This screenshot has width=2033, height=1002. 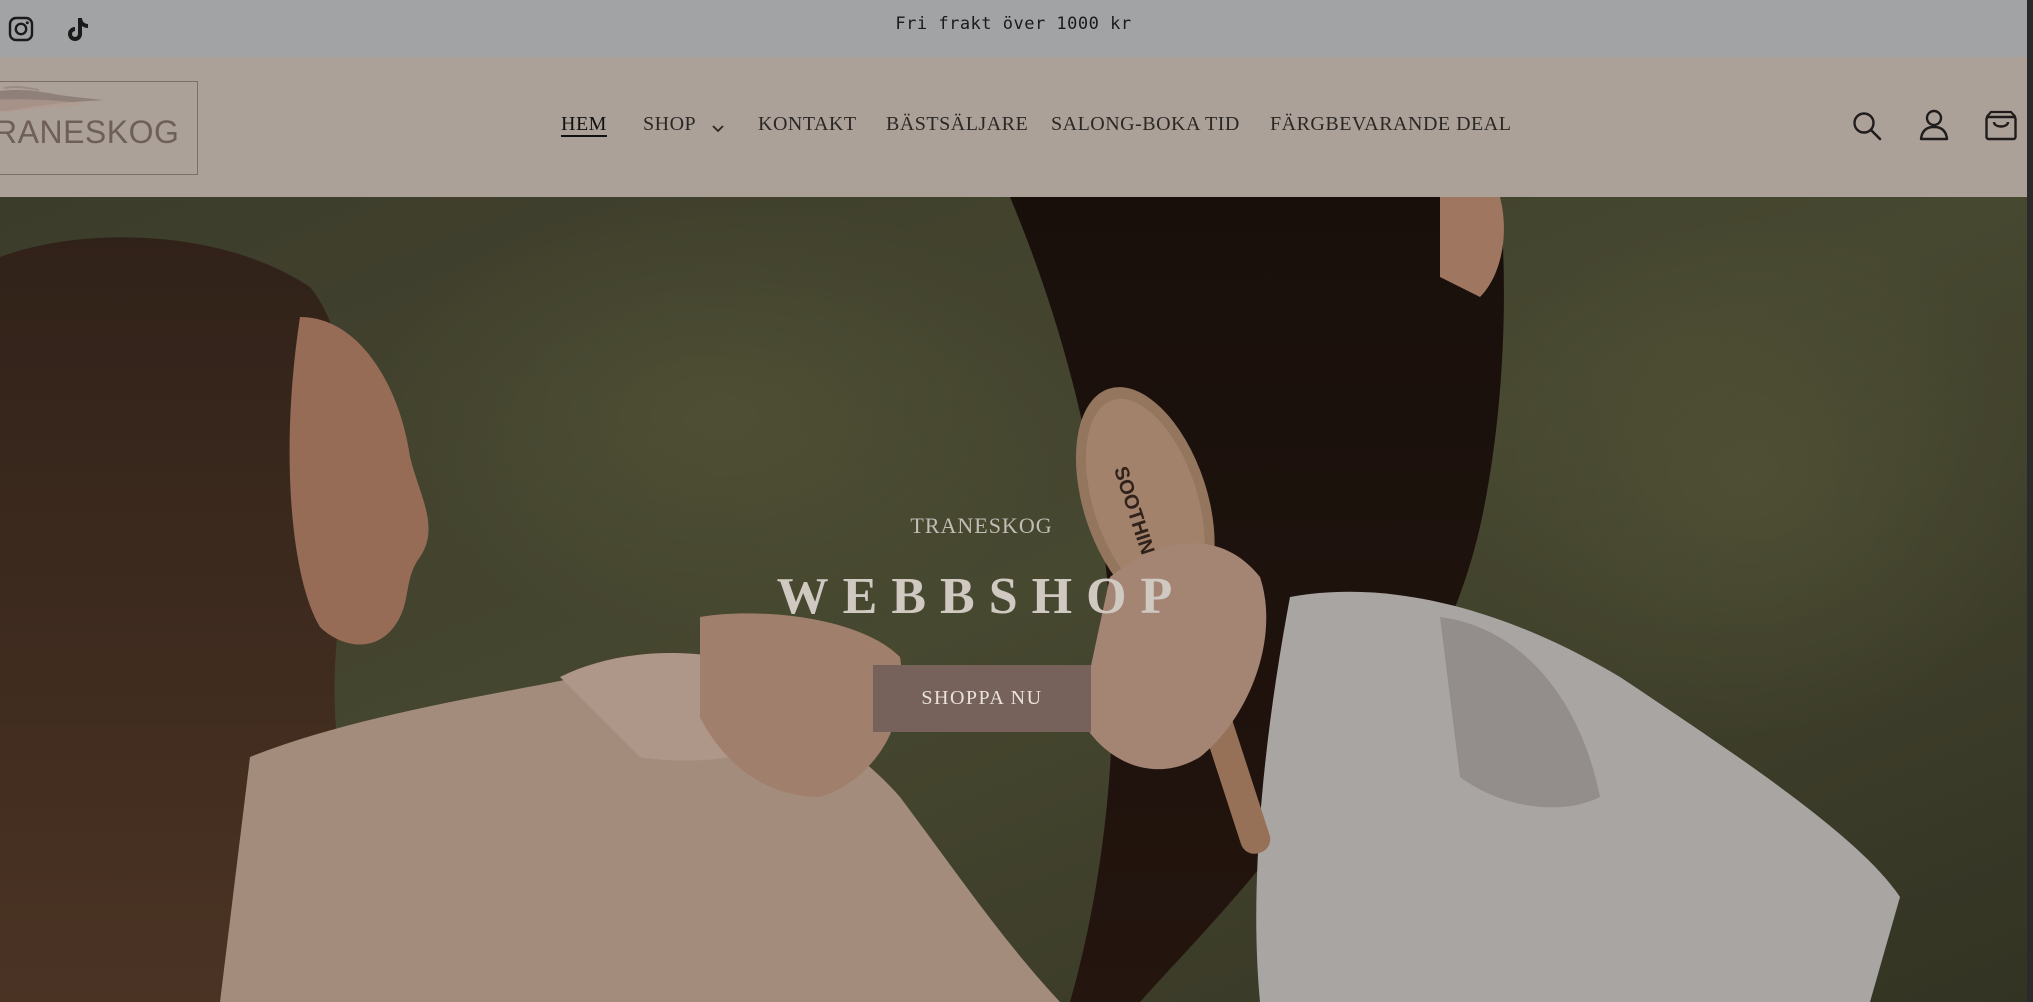 What do you see at coordinates (1145, 124) in the screenshot?
I see `nav-item-salong-boka-tid: SALONG-BOKA TID` at bounding box center [1145, 124].